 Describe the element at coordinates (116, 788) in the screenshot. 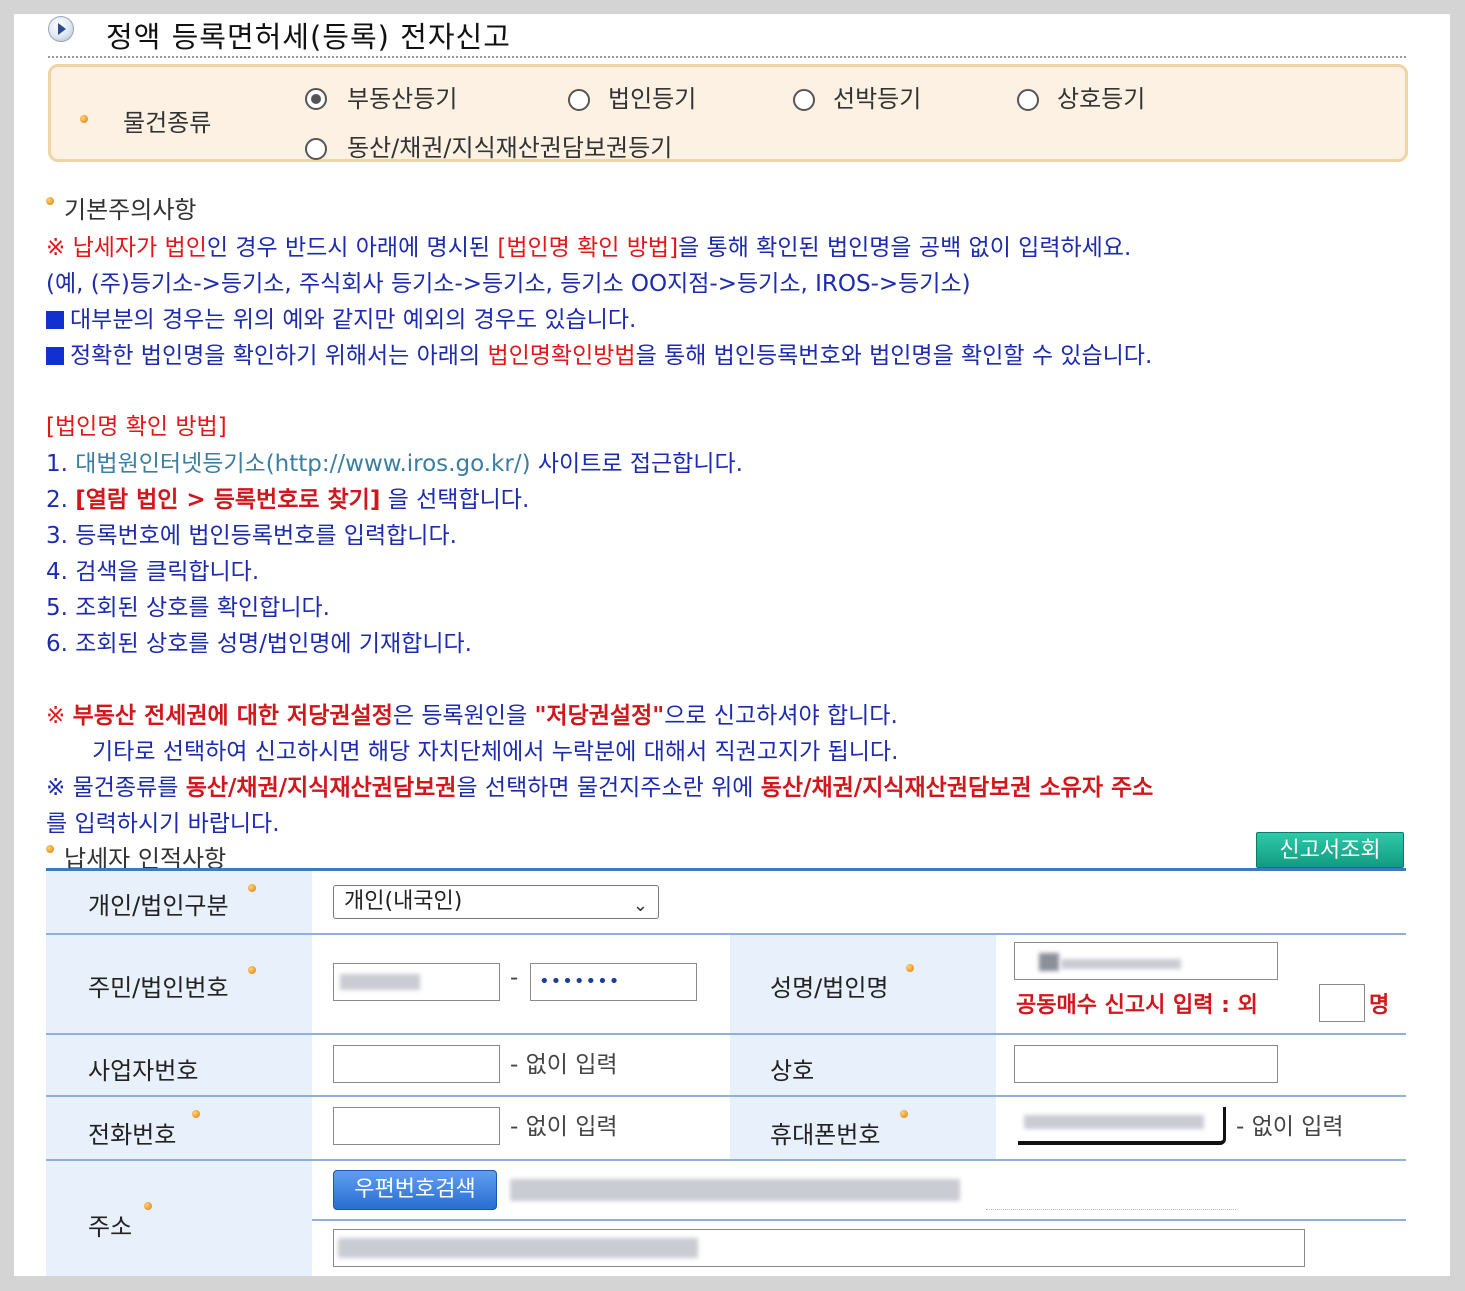

I see `notice-text: ※ 물건종류를` at that location.